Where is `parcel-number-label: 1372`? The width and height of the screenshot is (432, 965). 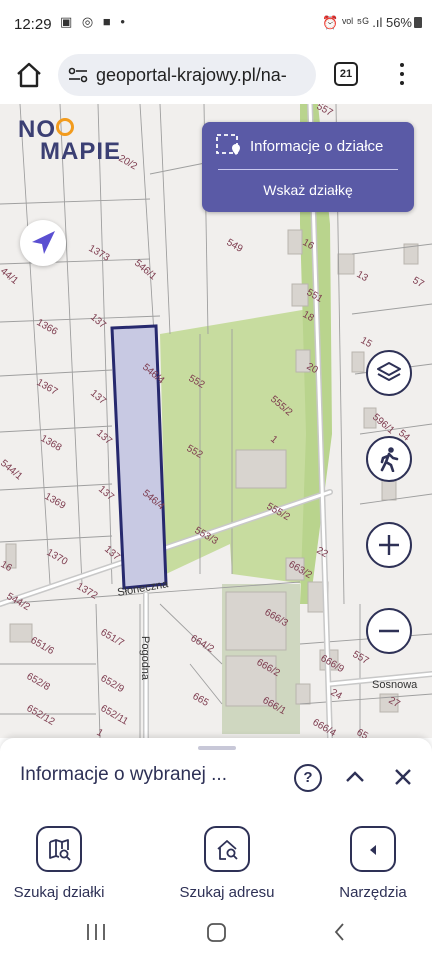
parcel-number-label: 1372 is located at coordinates (87, 591).